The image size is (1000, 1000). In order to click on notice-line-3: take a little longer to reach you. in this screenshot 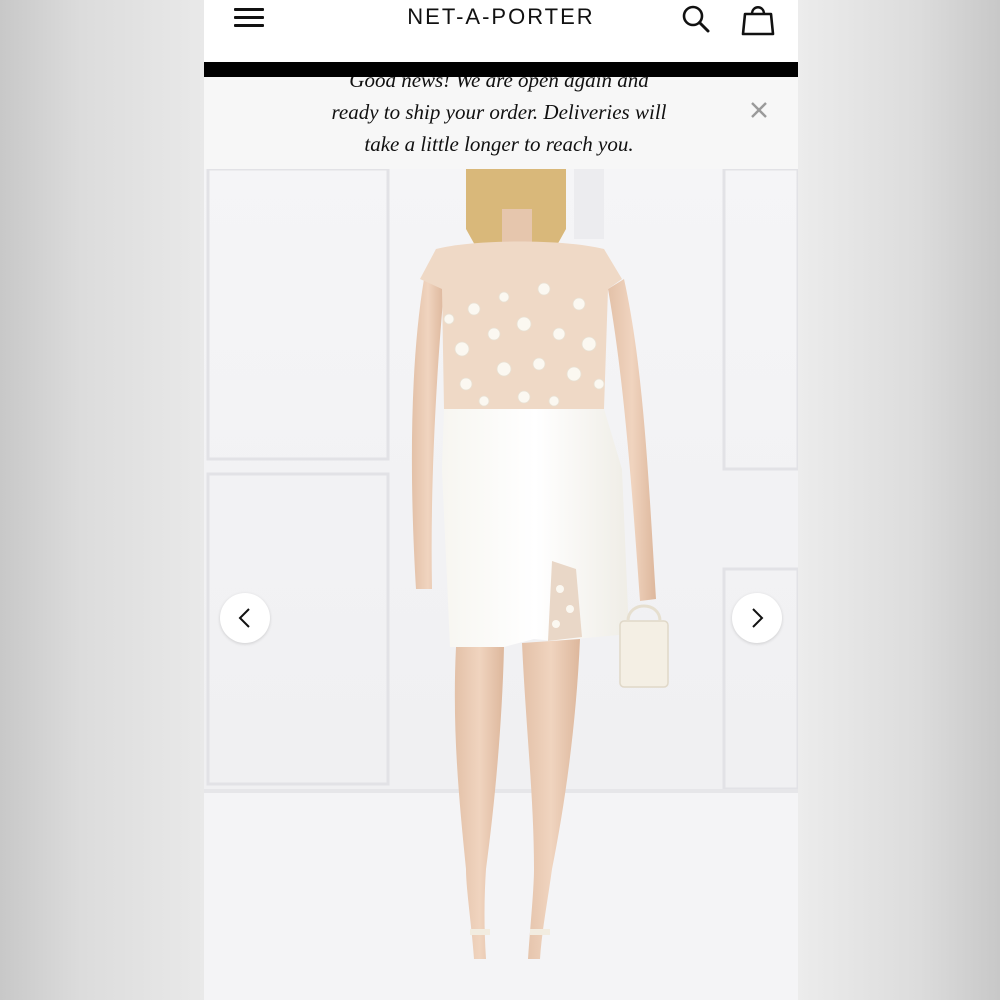, I will do `click(499, 144)`.